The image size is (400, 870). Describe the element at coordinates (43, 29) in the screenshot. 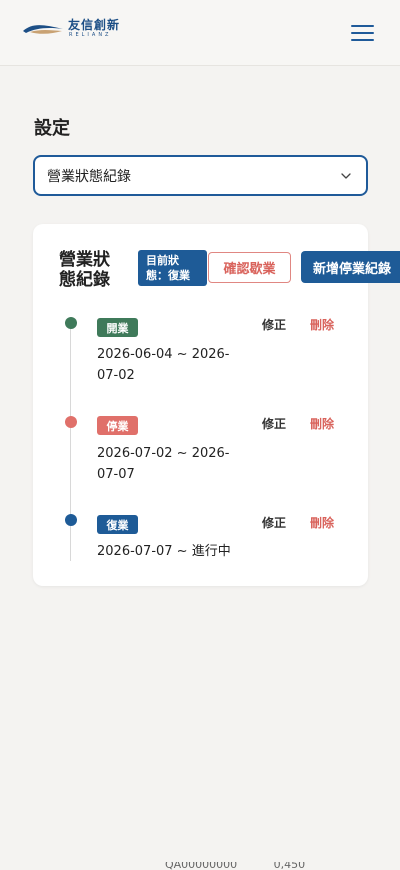

I see `logo-wave-icon` at that location.